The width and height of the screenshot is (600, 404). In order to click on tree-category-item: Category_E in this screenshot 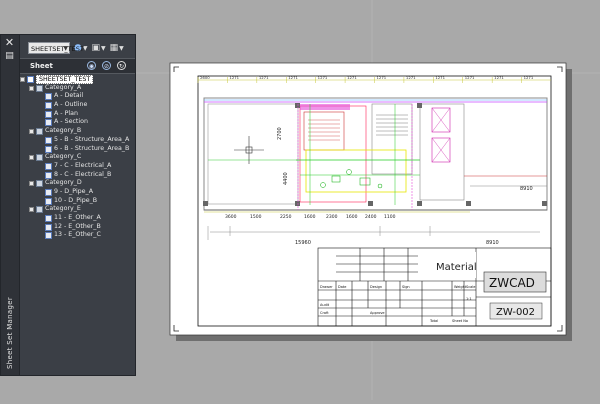, I will do `click(77, 209)`.